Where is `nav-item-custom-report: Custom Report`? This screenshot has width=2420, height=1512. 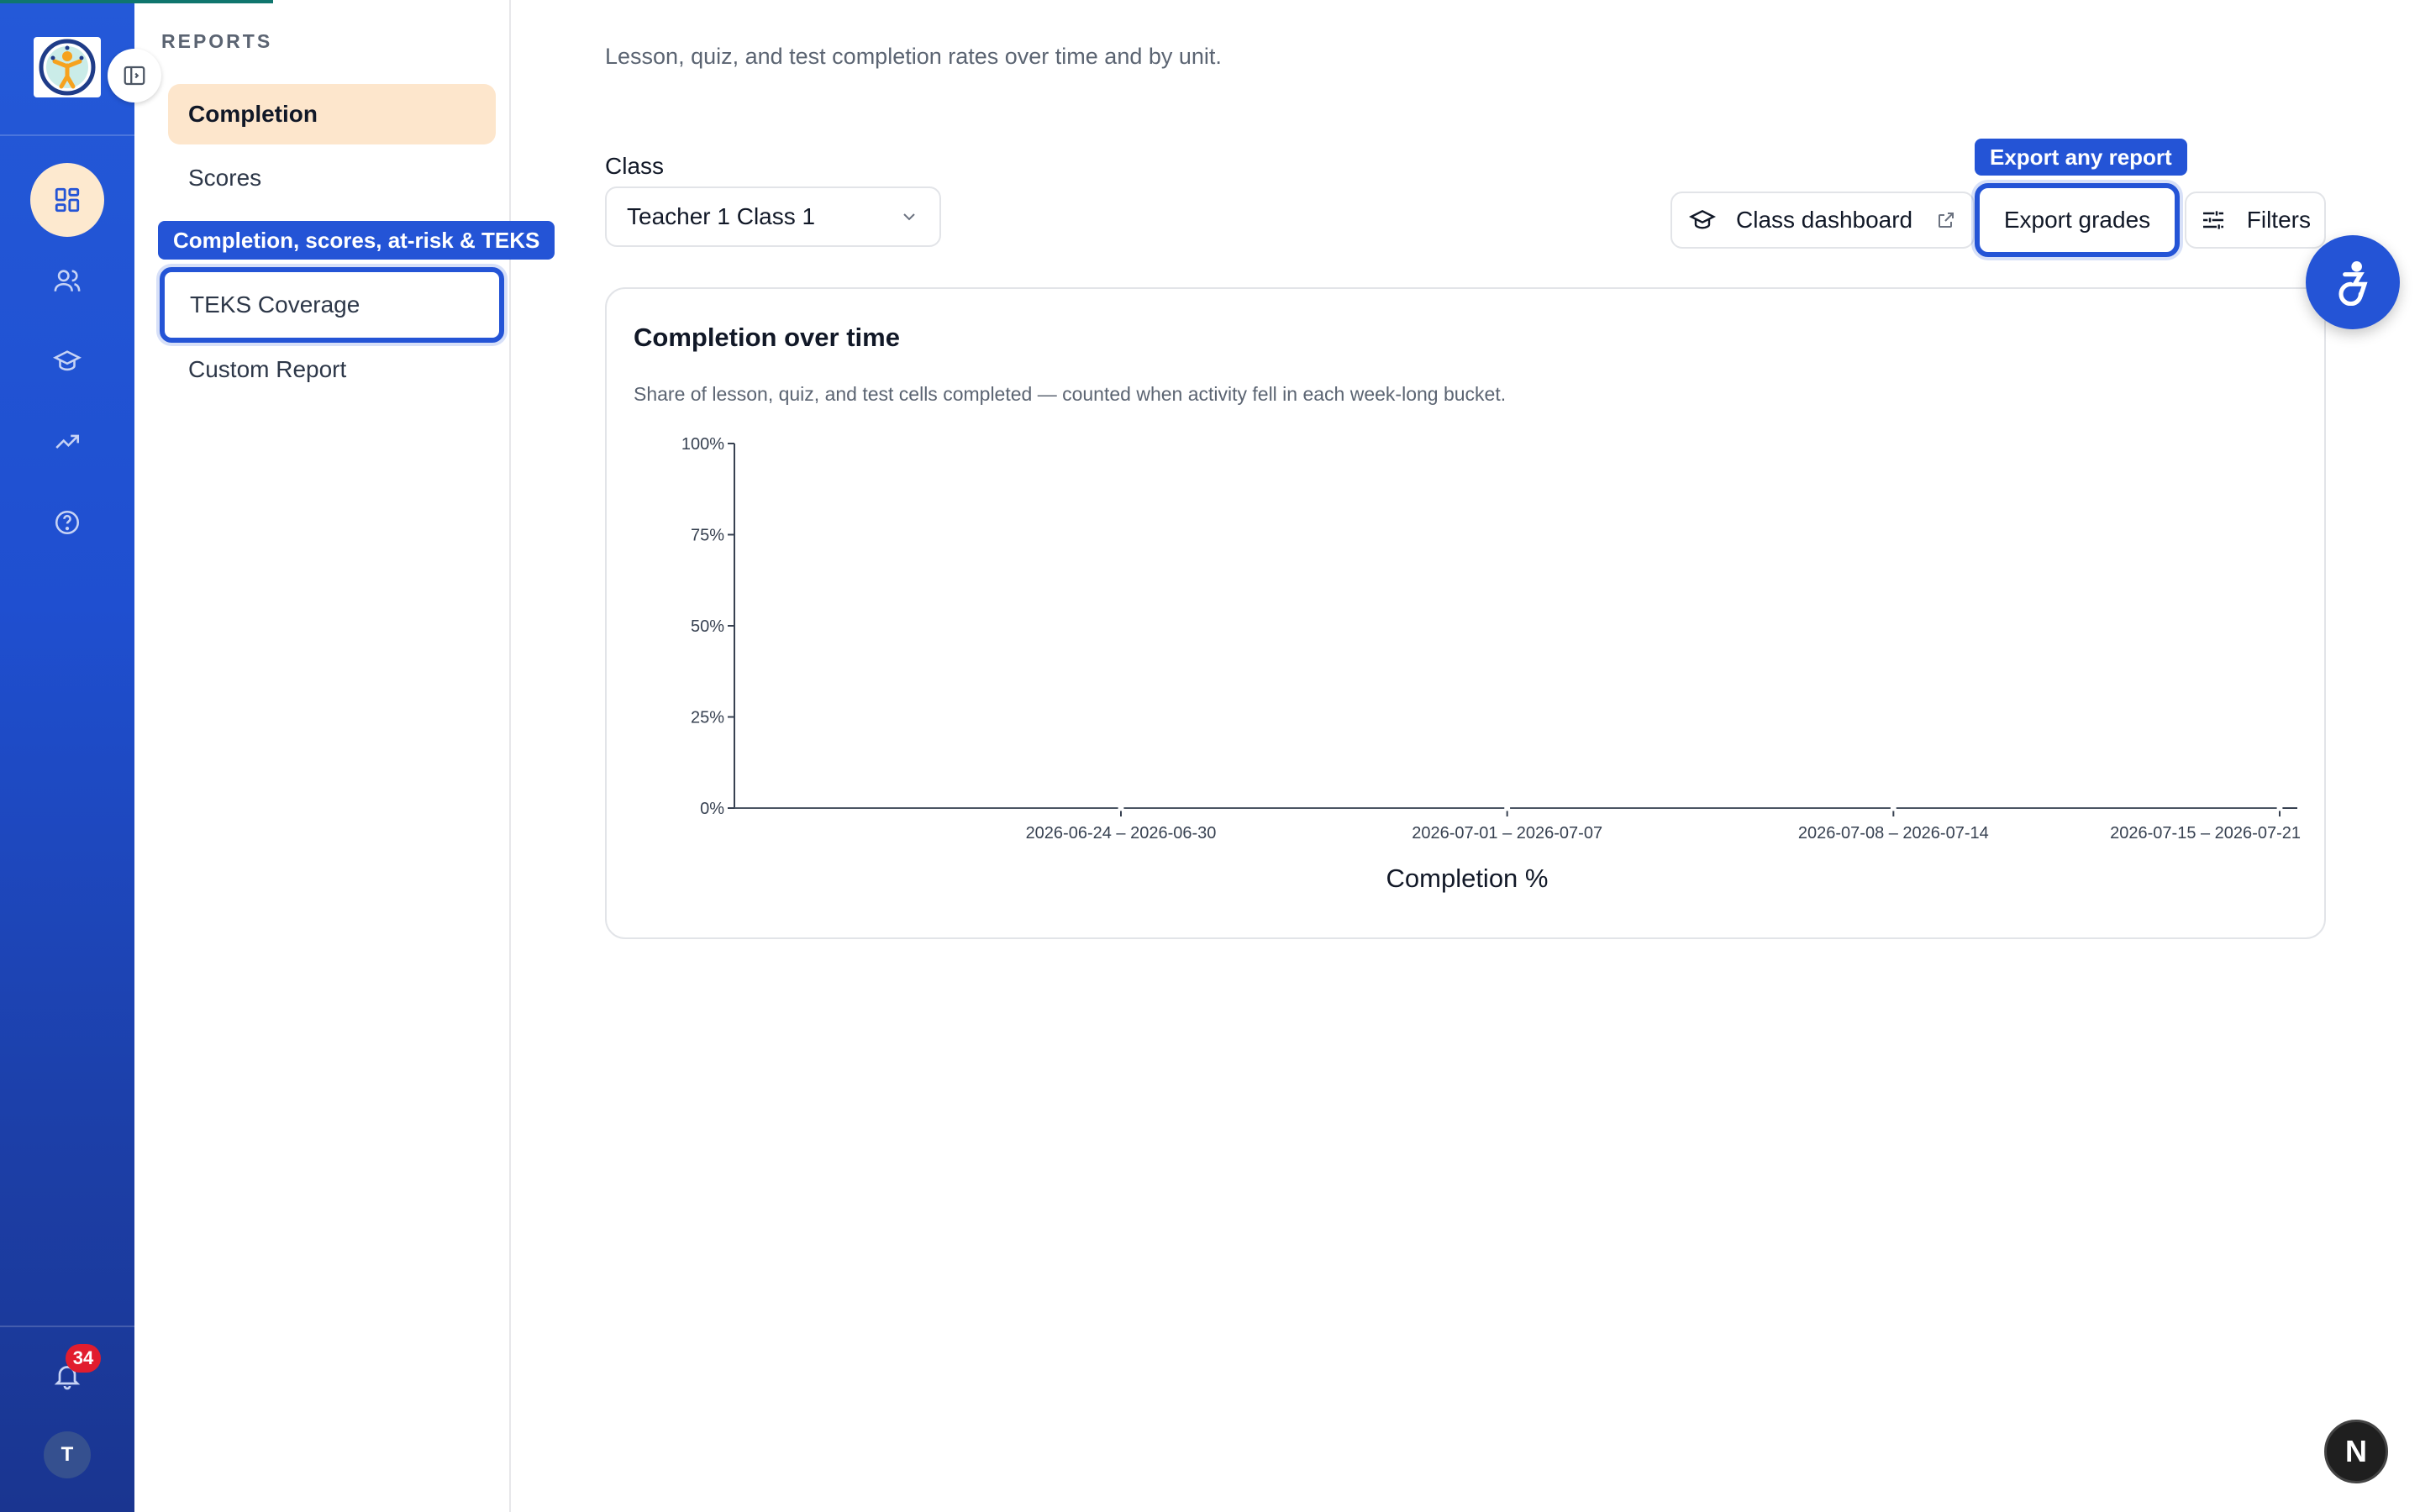
nav-item-custom-report: Custom Report is located at coordinates (332, 369).